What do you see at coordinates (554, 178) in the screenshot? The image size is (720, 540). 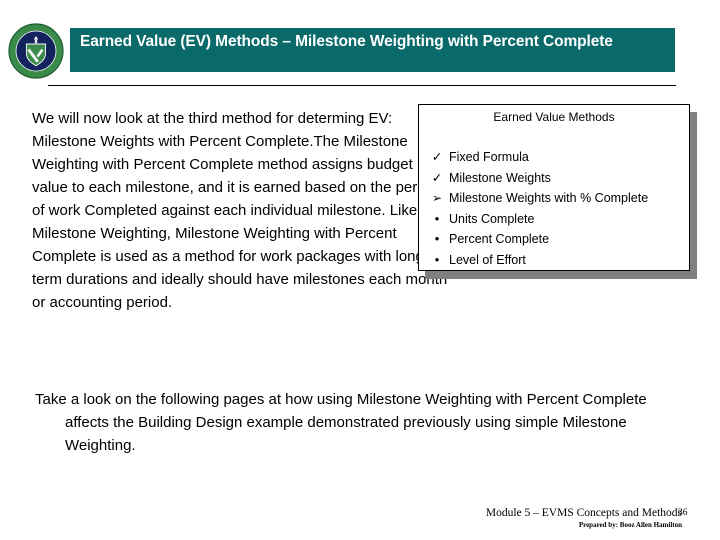 I see `list-item: ✓ Milestone Weights` at bounding box center [554, 178].